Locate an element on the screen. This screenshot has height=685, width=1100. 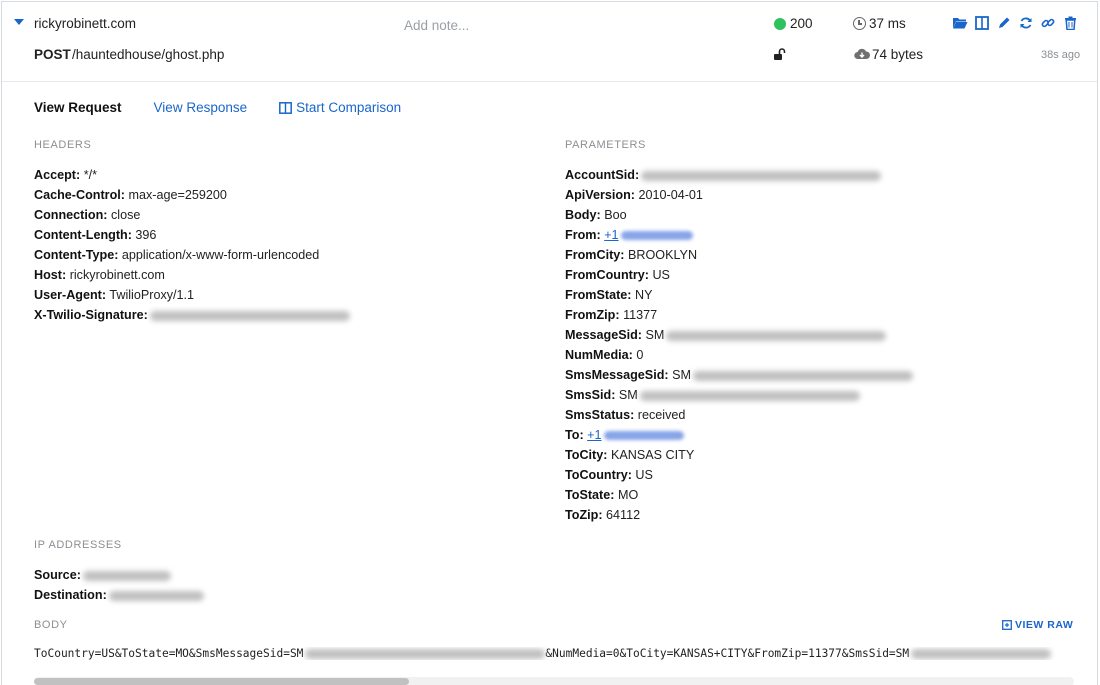
parameter-key: FromCountry: is located at coordinates (607, 275).